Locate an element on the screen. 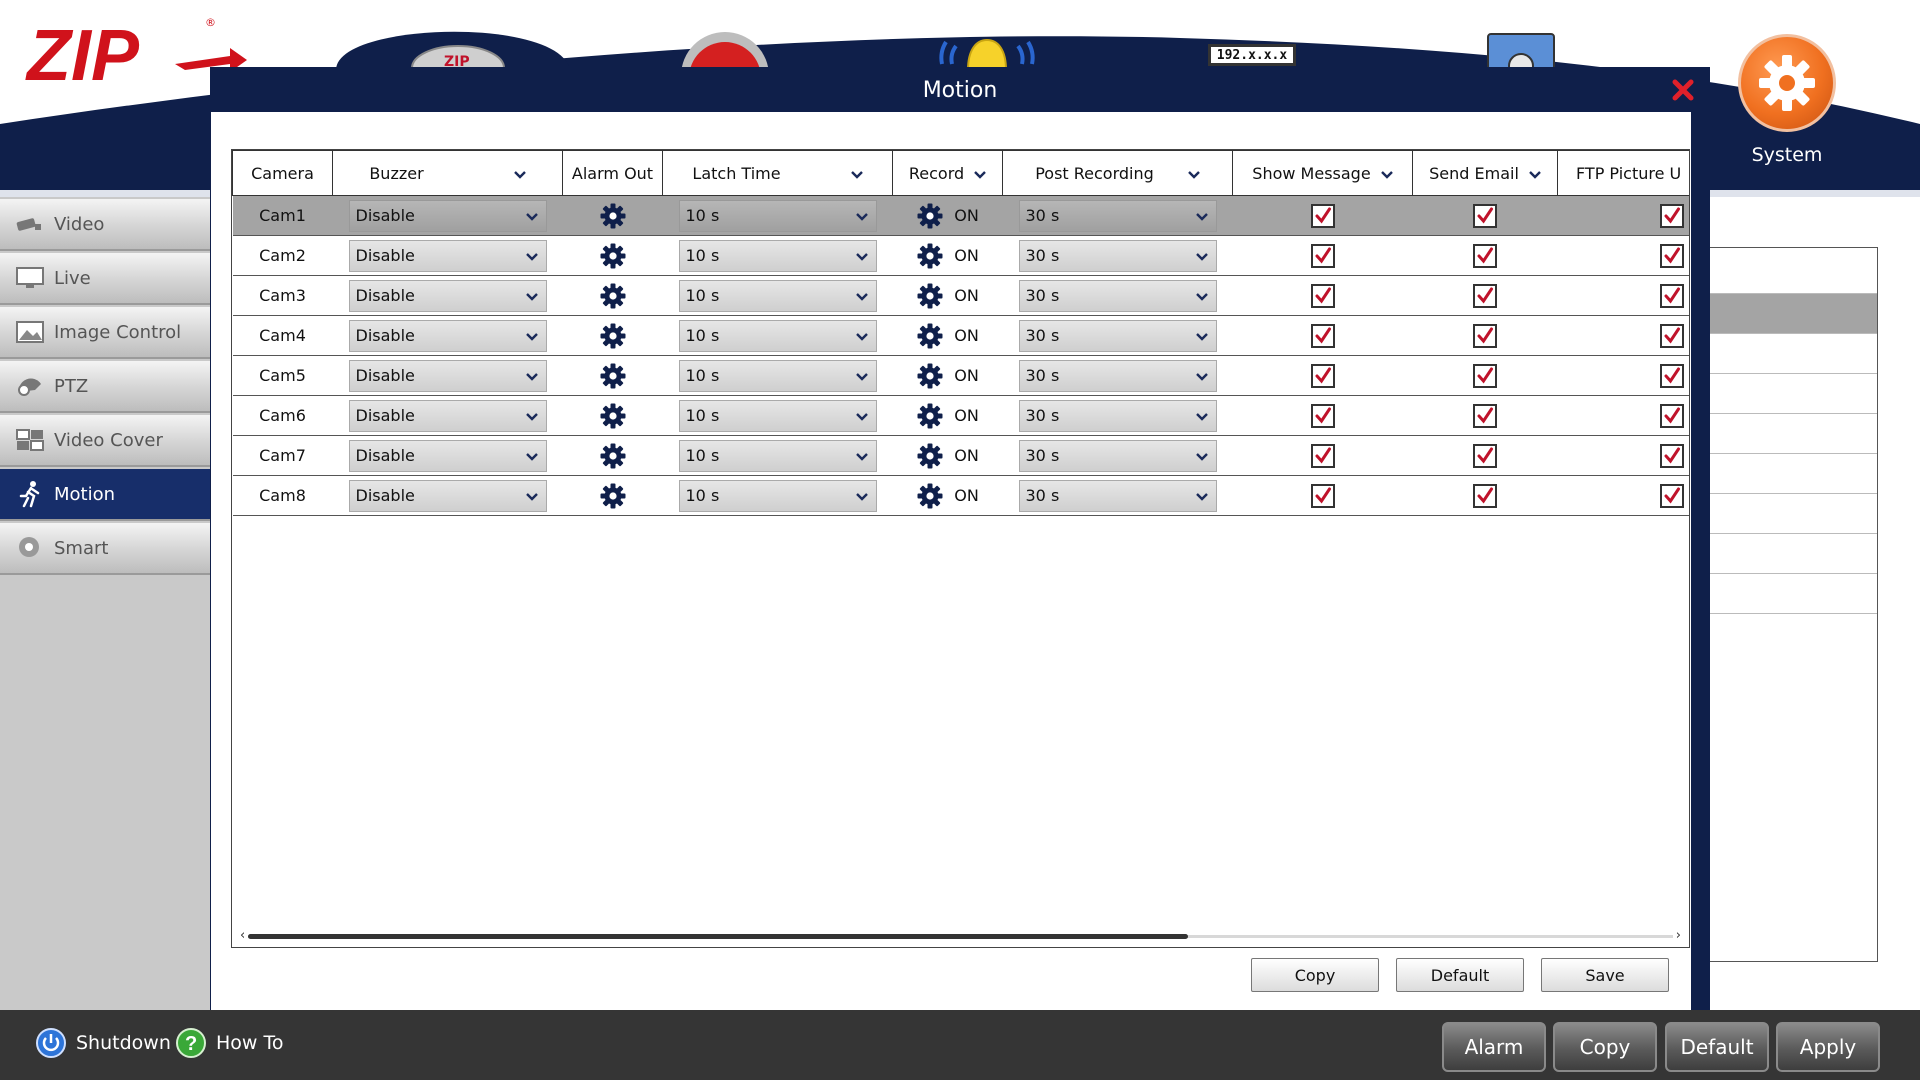 The image size is (1920, 1080). close-button is located at coordinates (1683, 90).